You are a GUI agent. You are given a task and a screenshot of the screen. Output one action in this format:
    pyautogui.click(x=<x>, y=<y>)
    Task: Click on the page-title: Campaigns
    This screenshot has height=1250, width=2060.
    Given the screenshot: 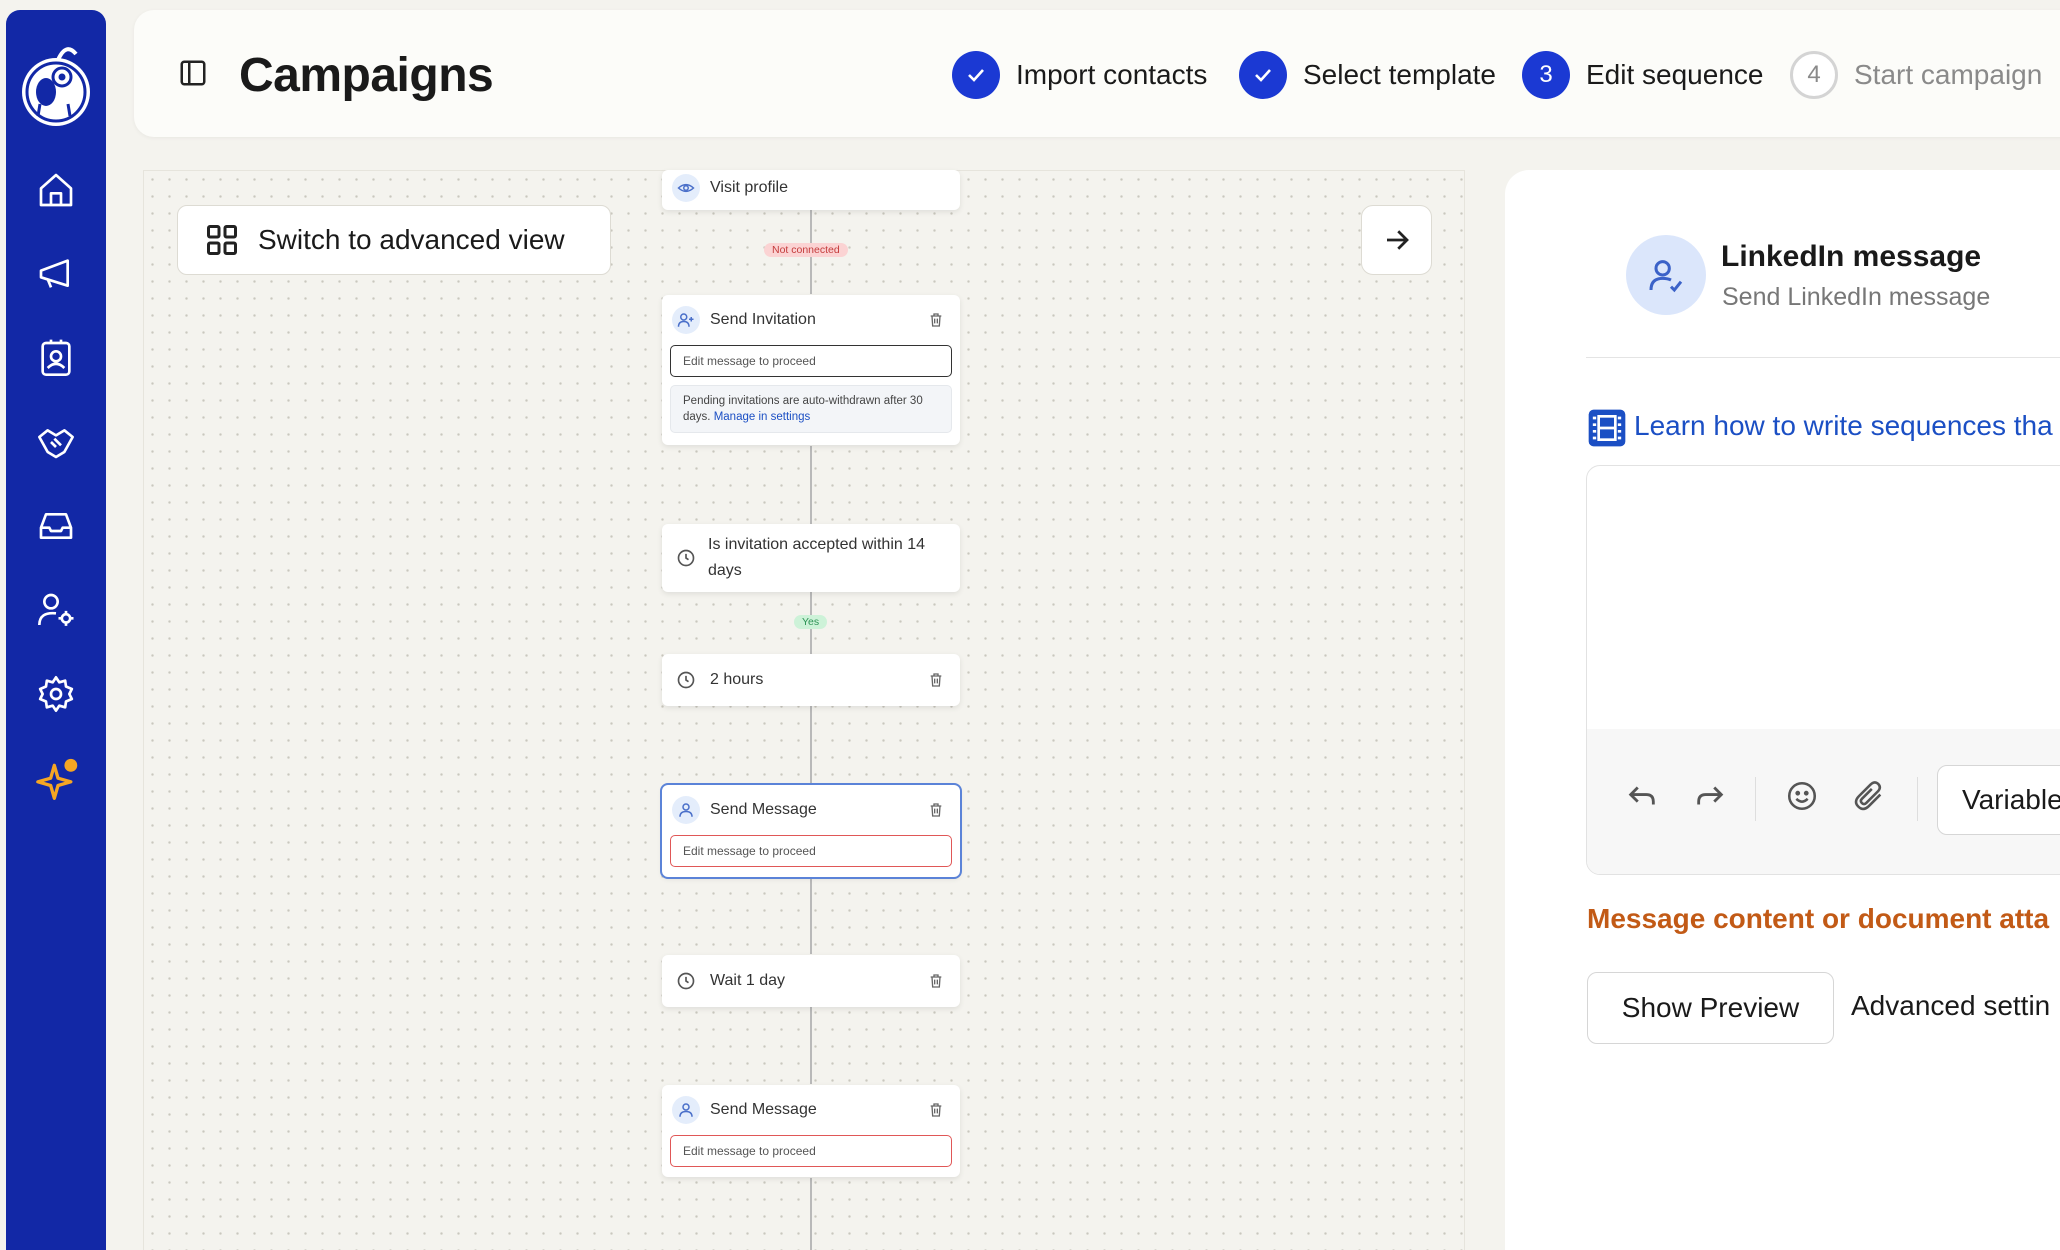 What is the action you would take?
    pyautogui.click(x=366, y=75)
    